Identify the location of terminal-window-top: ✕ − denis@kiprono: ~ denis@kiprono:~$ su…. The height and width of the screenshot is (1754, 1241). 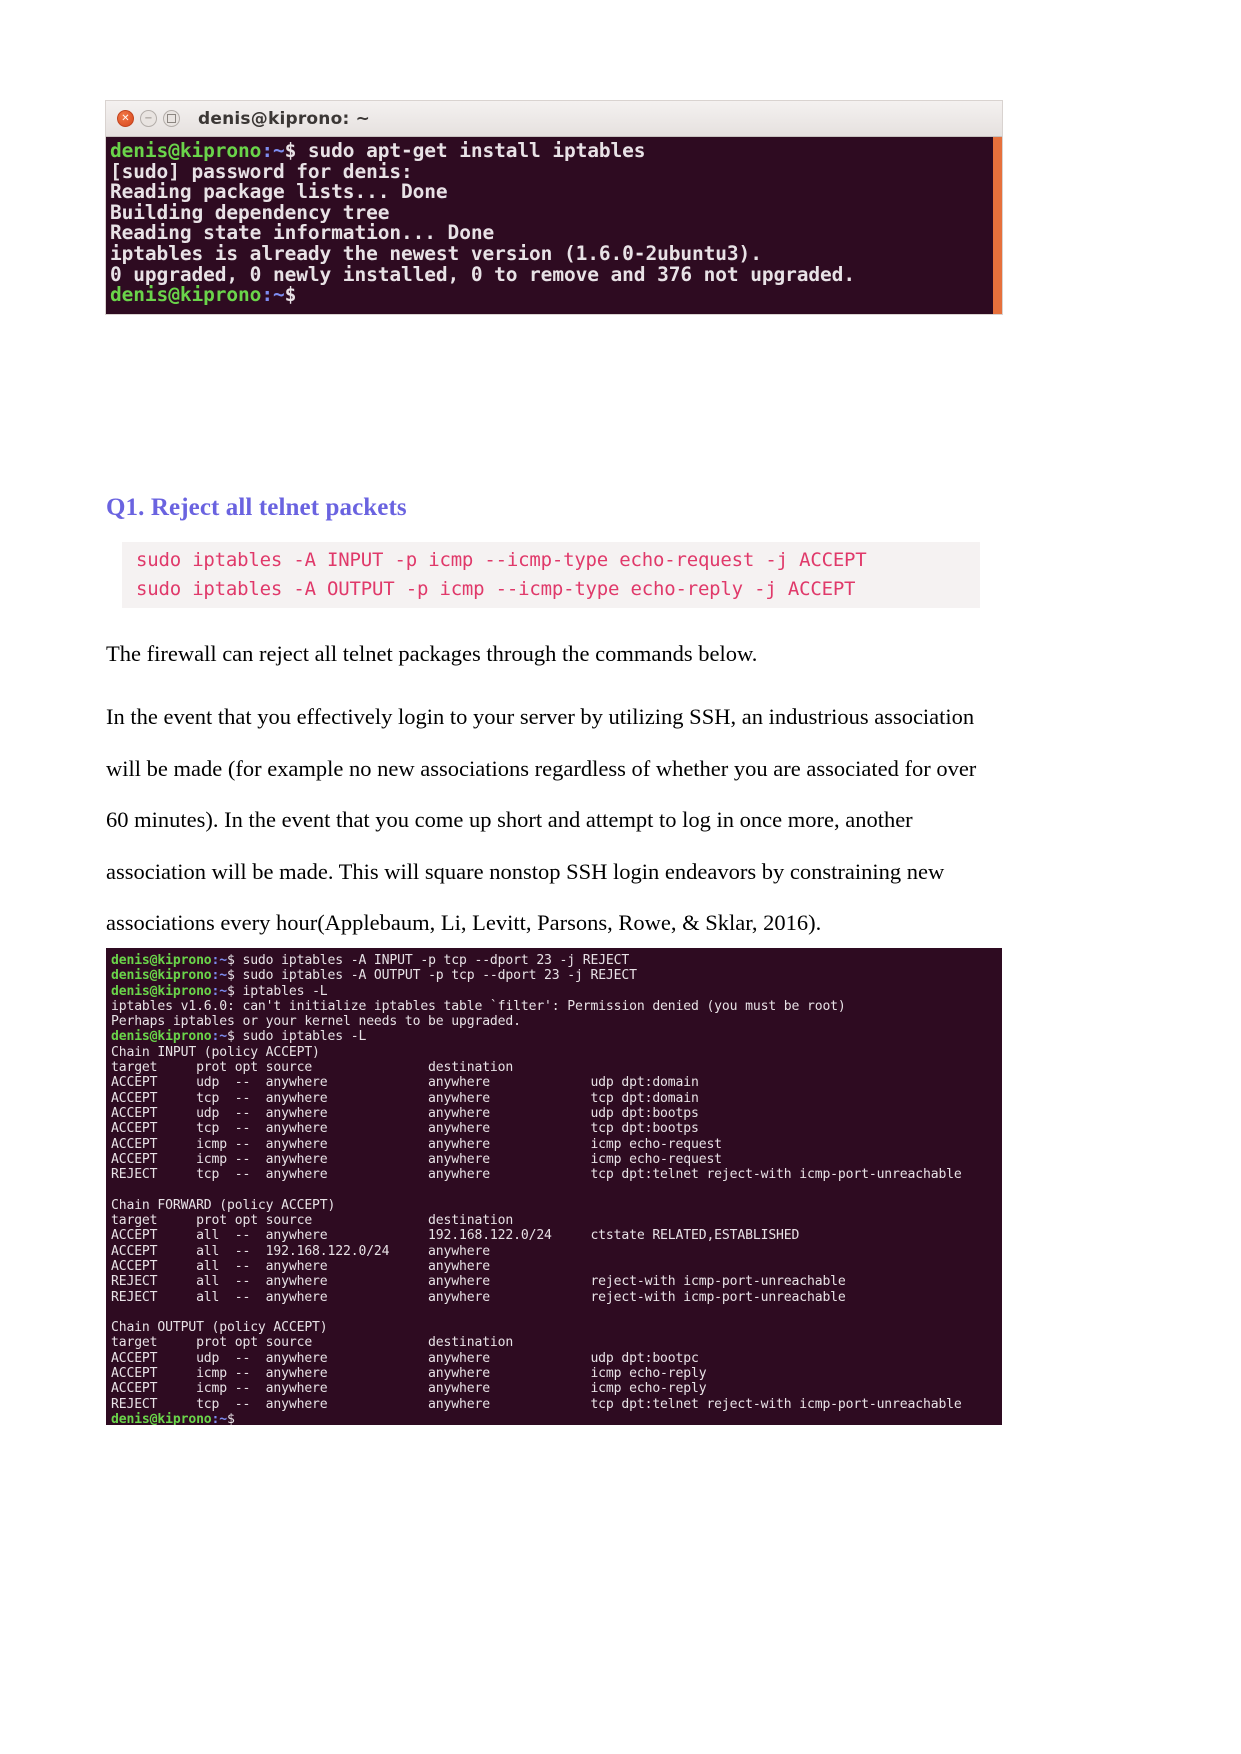
(554, 207).